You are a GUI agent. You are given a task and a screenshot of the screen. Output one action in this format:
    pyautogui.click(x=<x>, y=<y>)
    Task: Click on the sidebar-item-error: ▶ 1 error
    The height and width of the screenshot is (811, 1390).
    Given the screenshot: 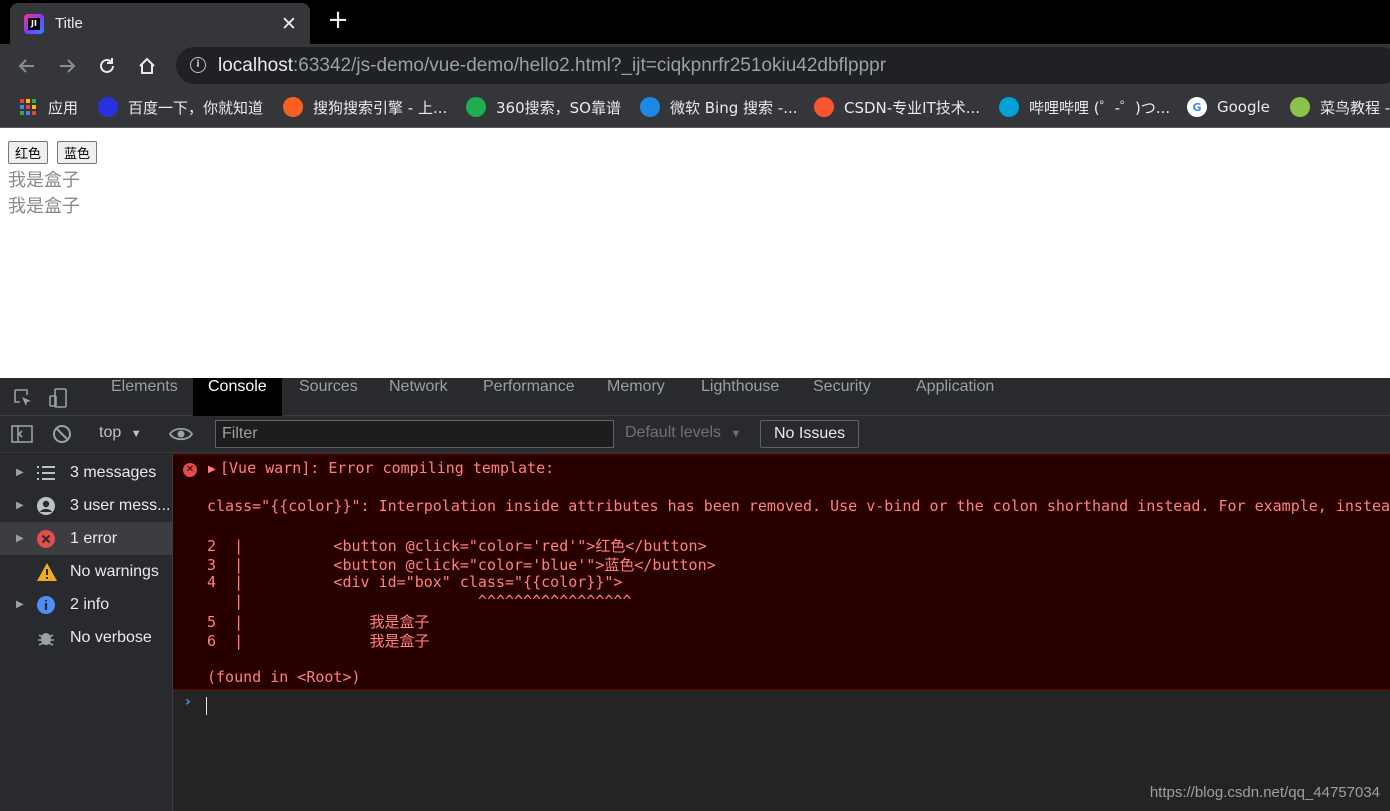 What is the action you would take?
    pyautogui.click(x=86, y=538)
    